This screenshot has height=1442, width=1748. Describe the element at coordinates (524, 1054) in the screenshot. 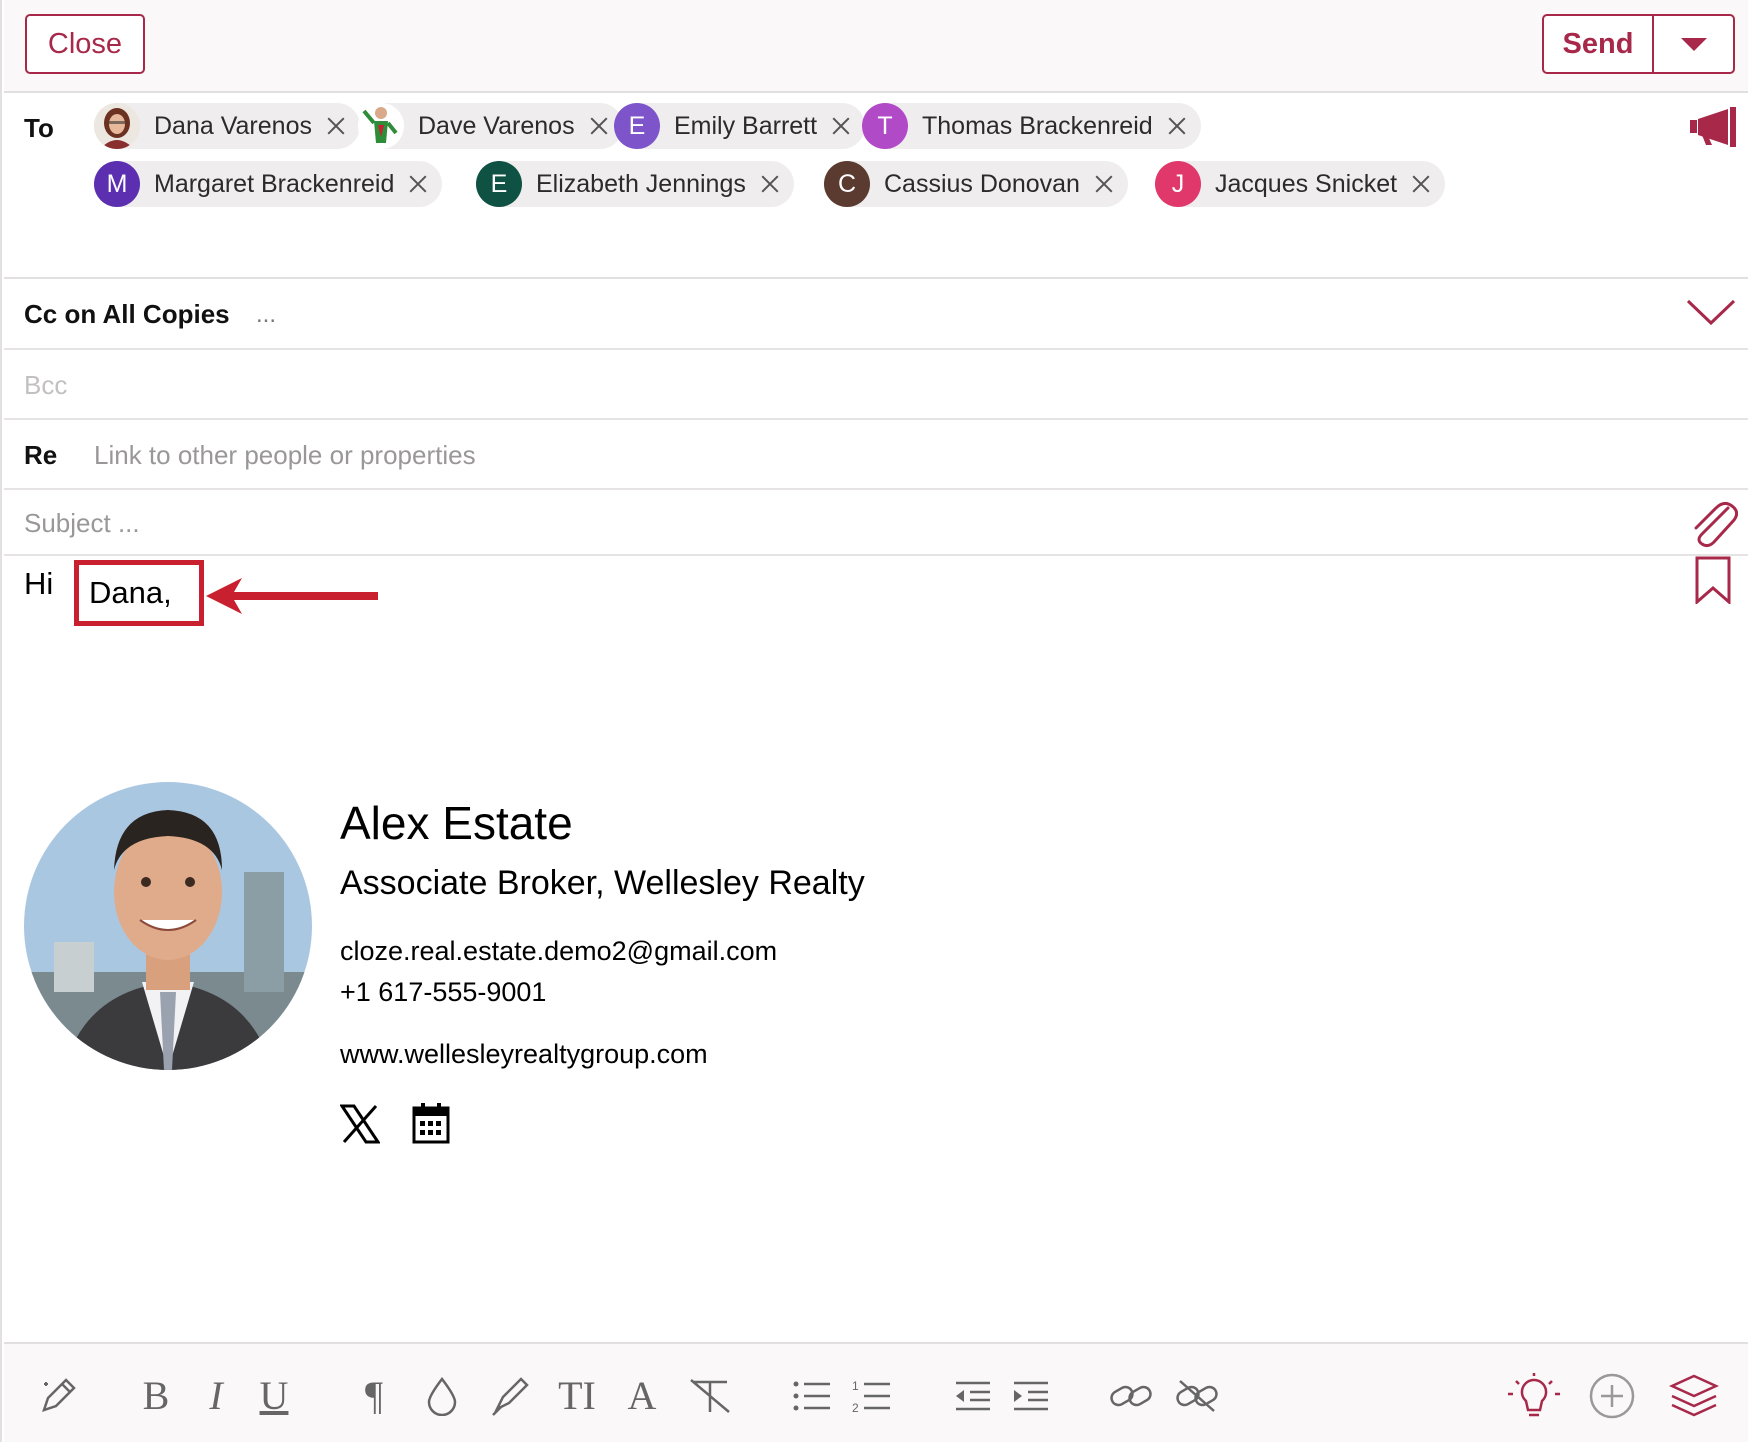

I see `signature-website: www.wellesleyrealtygroup.com` at that location.